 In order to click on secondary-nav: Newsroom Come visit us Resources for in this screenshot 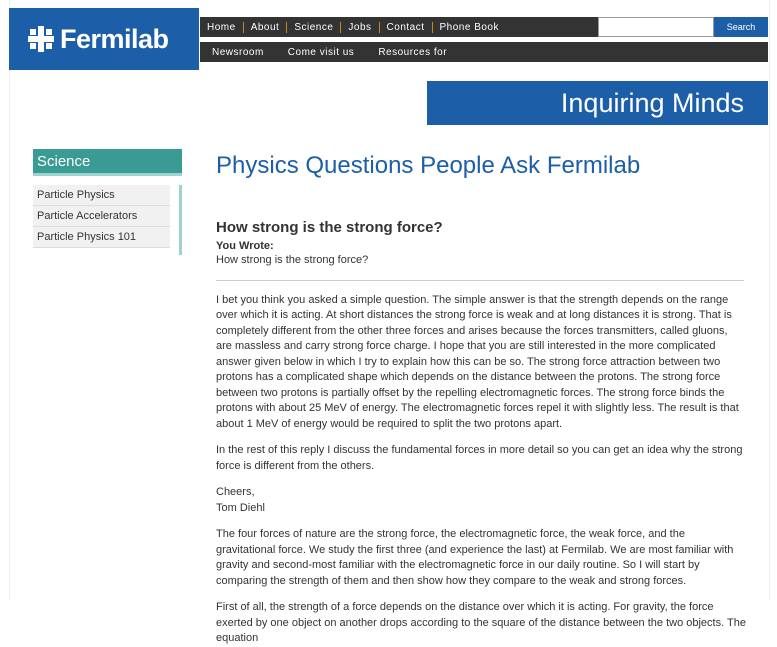, I will do `click(484, 52)`.